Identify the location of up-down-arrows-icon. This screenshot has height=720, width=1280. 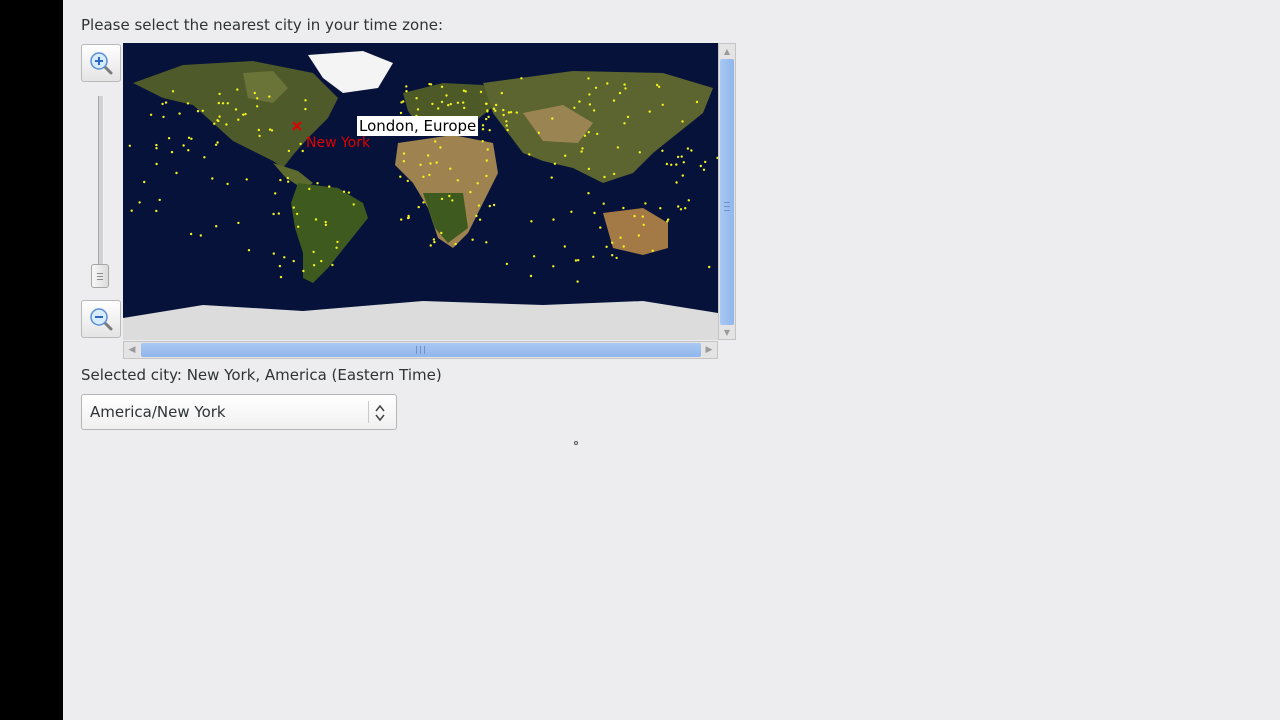
(380, 413).